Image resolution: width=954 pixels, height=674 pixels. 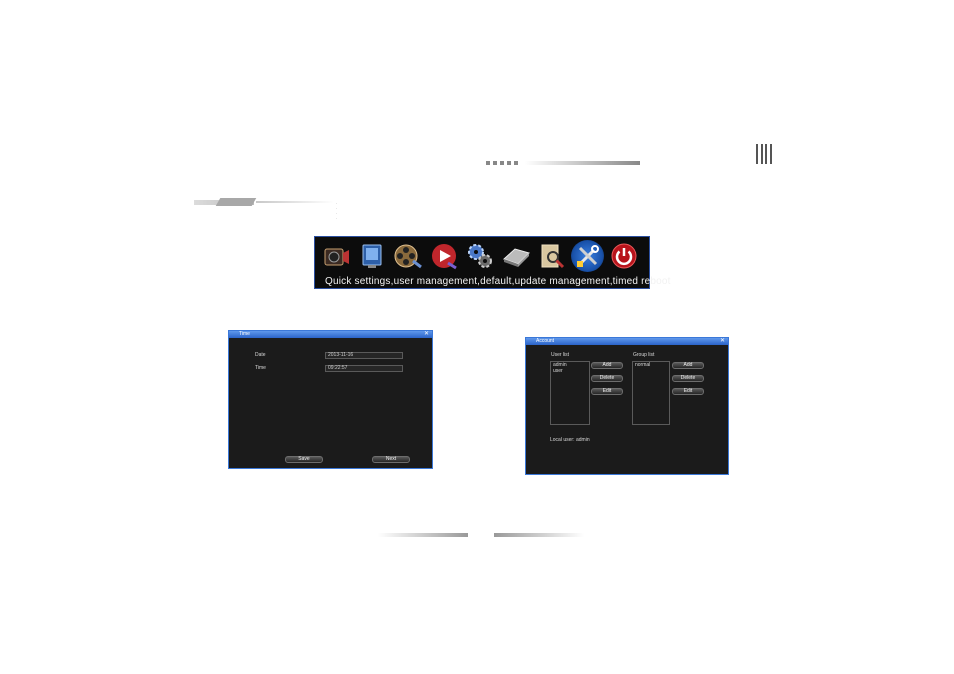 I want to click on local-user-value: admin, so click(x=583, y=440).